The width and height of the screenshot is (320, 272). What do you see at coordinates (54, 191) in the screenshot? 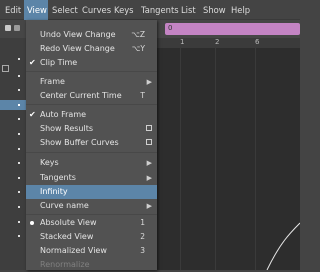
I see `menu-item-label: Infinity` at bounding box center [54, 191].